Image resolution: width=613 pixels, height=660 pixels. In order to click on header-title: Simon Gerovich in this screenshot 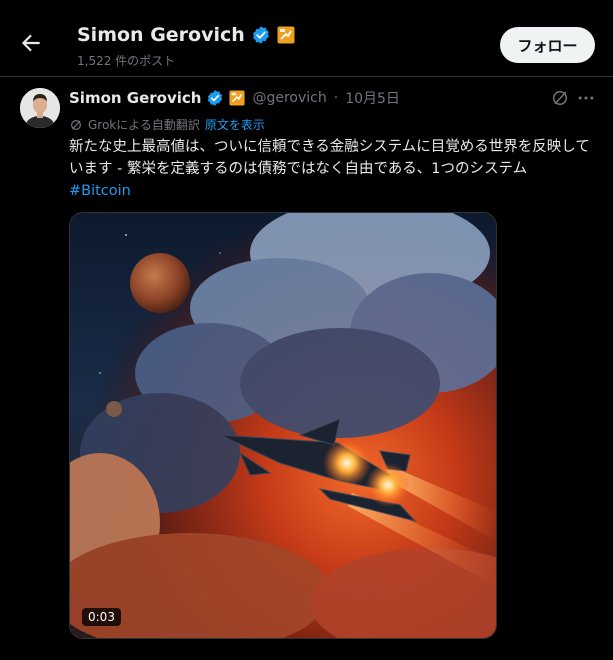, I will do `click(186, 35)`.